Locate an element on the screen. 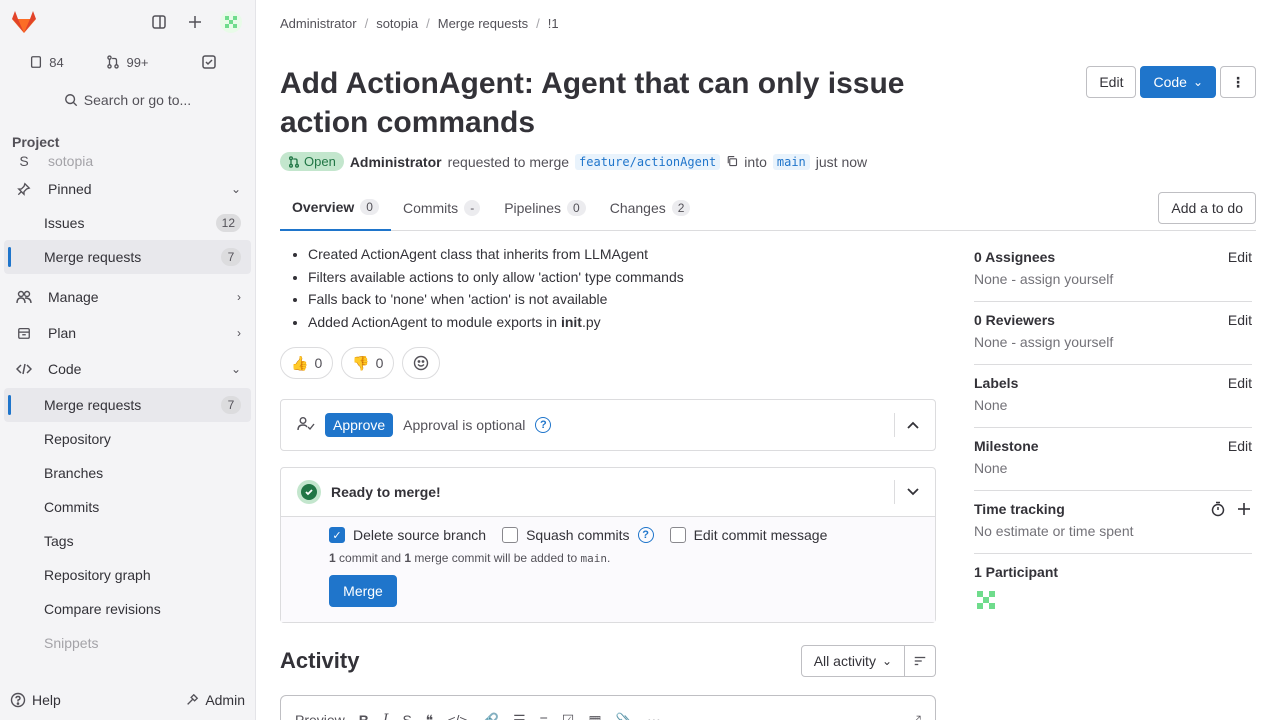 The image size is (1280, 720). merge-requests-count: 99+ is located at coordinates (137, 62).